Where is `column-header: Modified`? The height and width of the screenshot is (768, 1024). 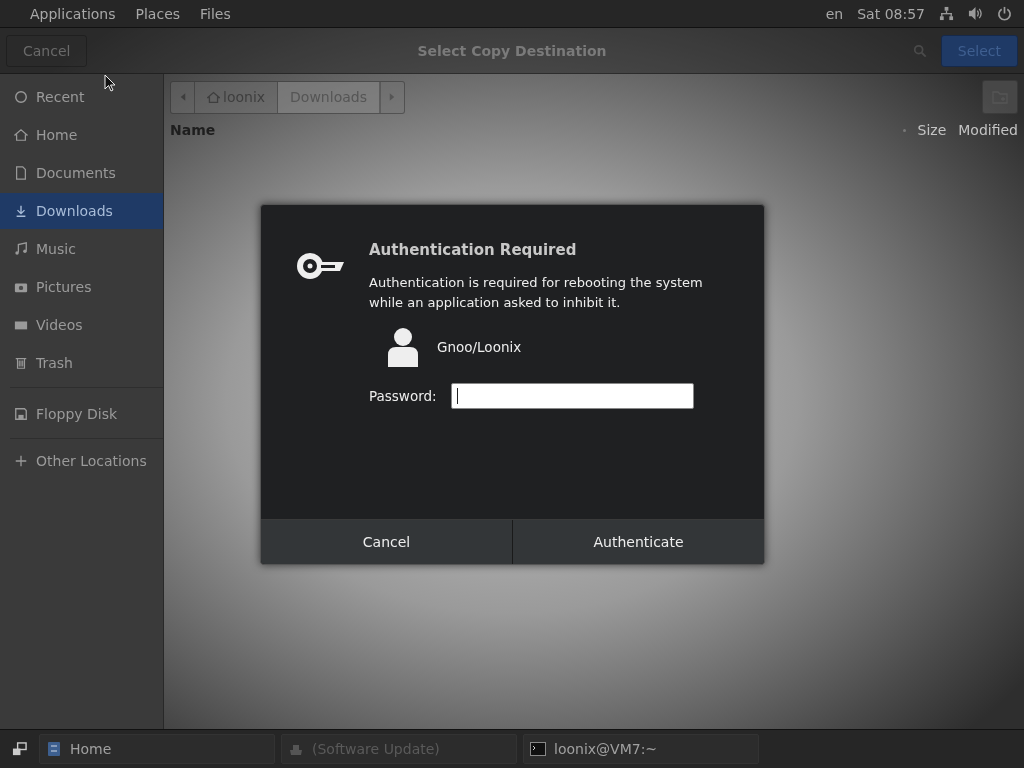
column-header: Modified is located at coordinates (988, 130).